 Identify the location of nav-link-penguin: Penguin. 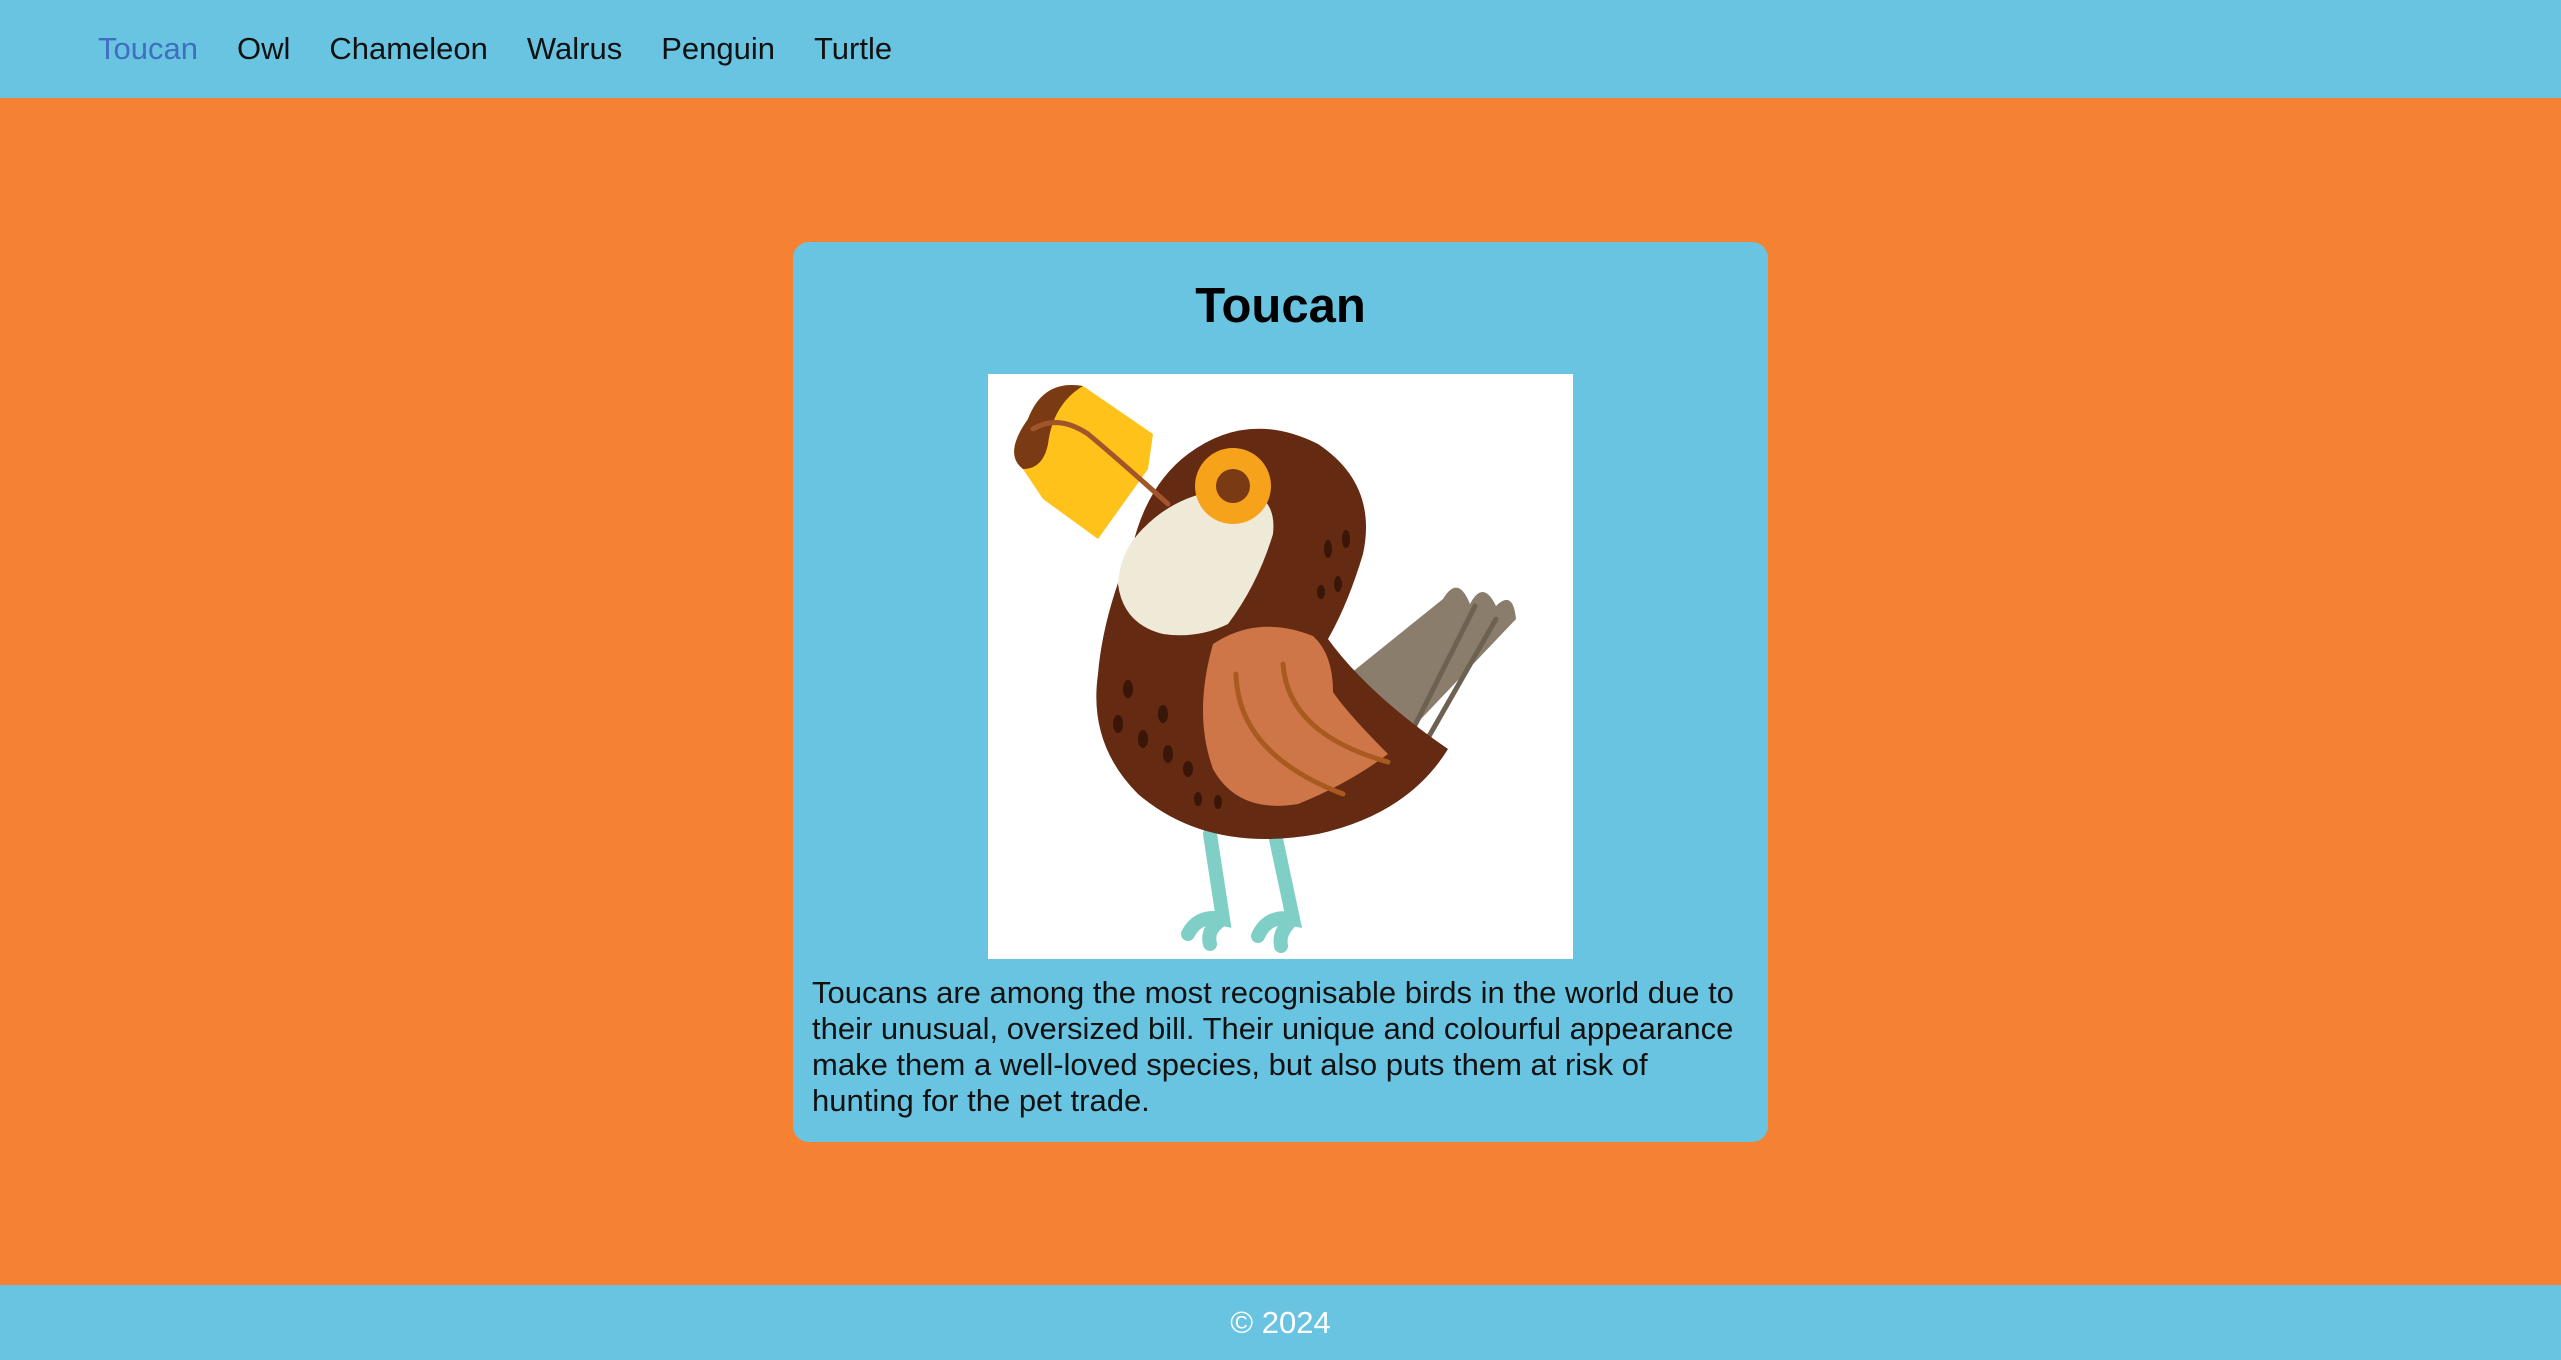
(718, 49).